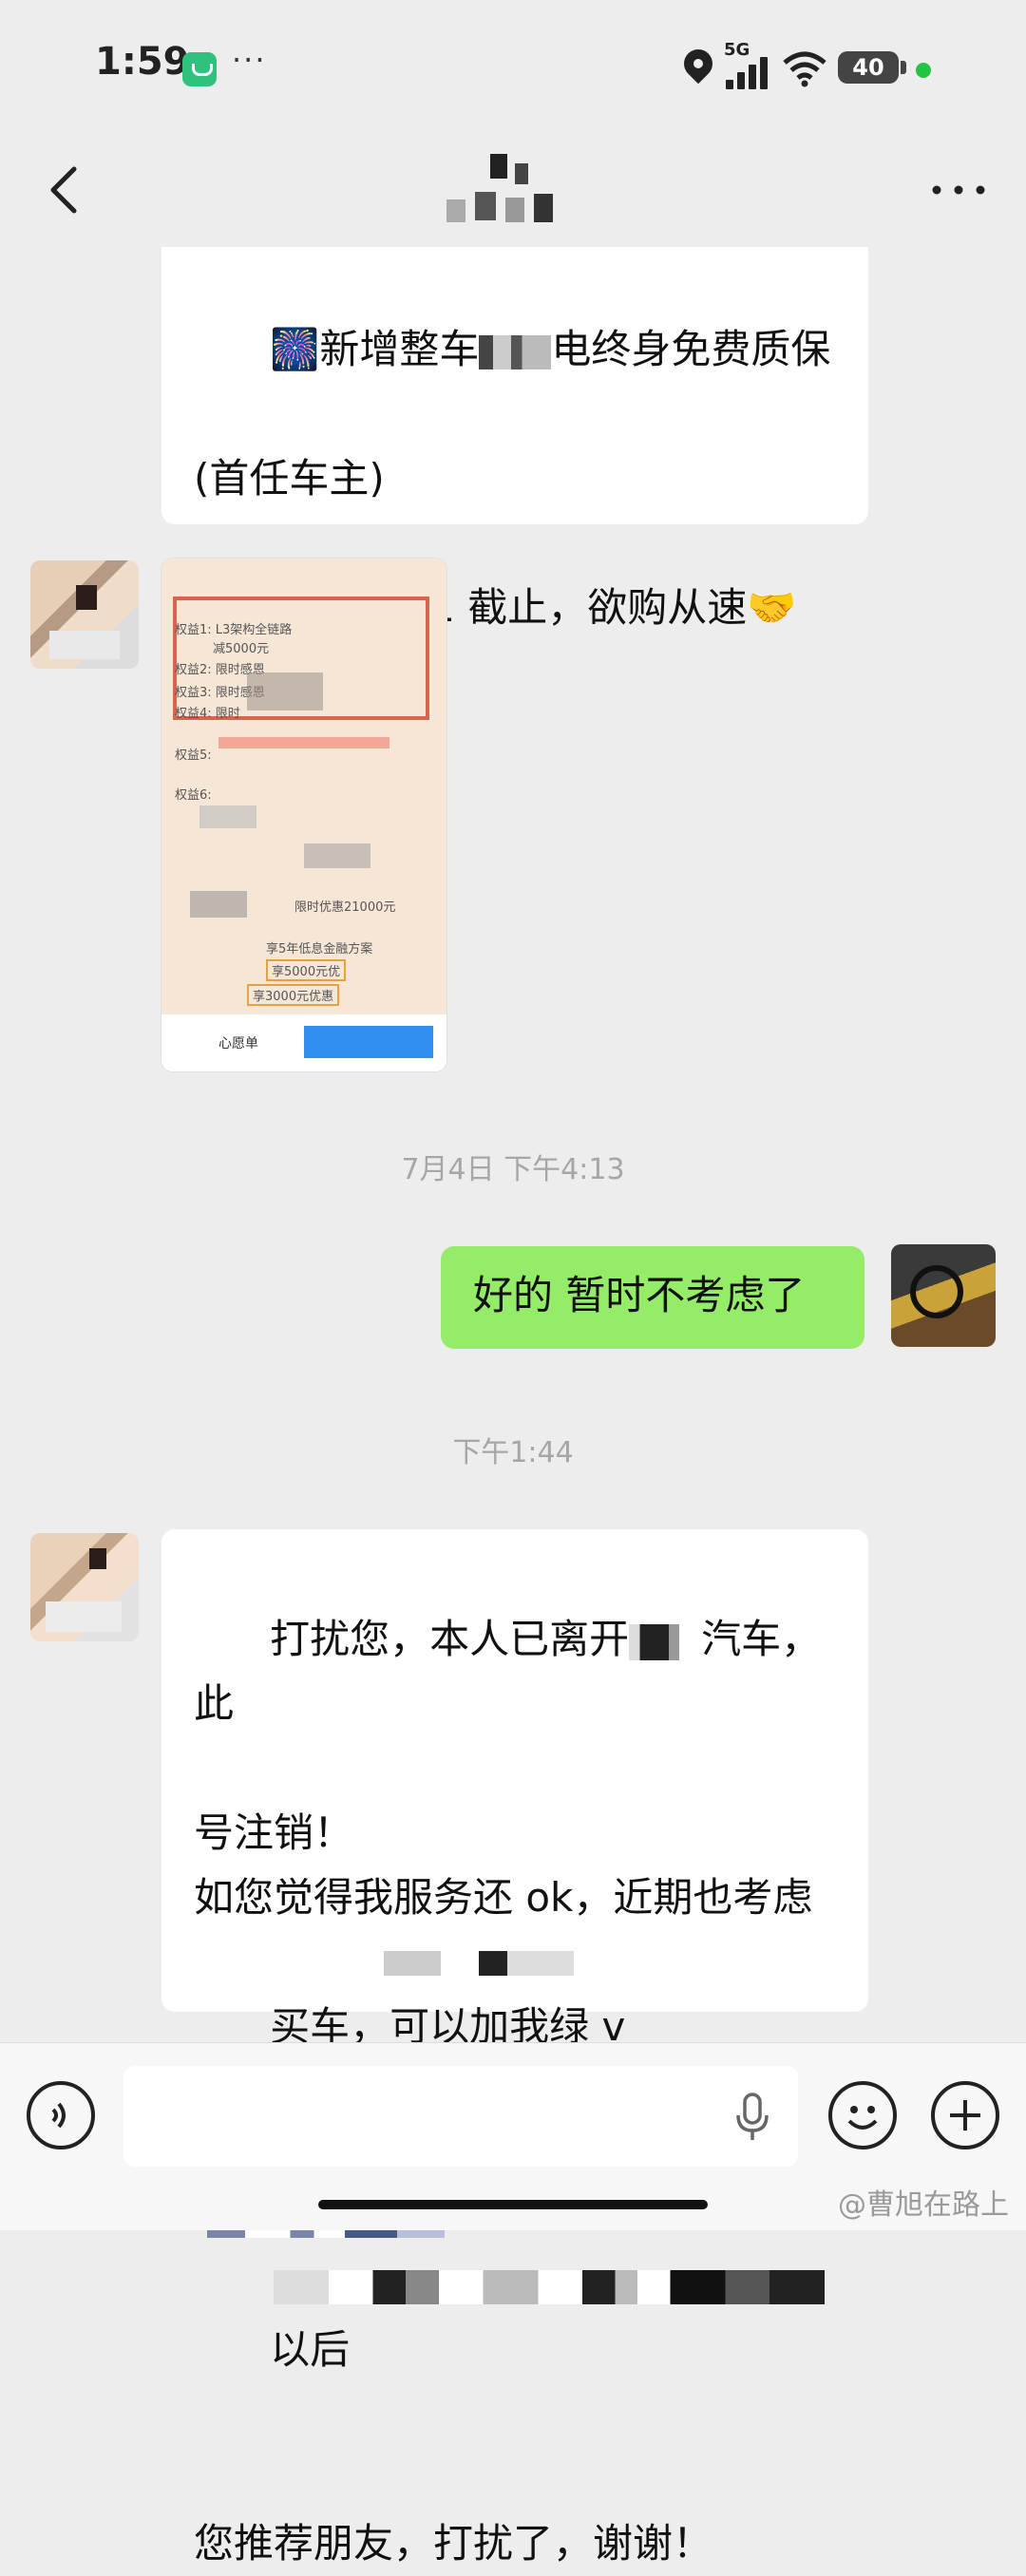  I want to click on voice-icon, so click(61, 2115).